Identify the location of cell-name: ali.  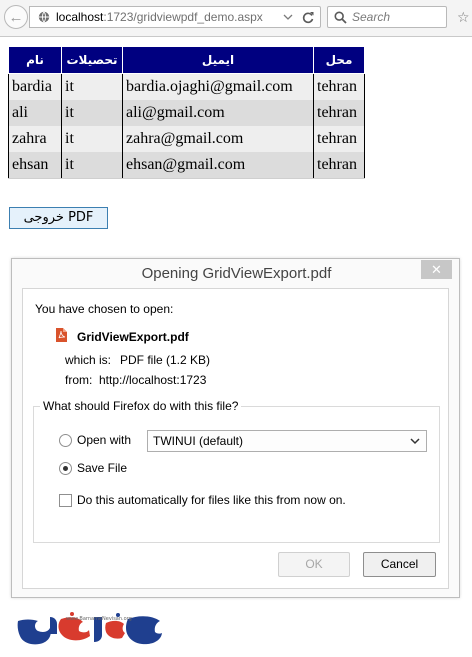
(35, 113).